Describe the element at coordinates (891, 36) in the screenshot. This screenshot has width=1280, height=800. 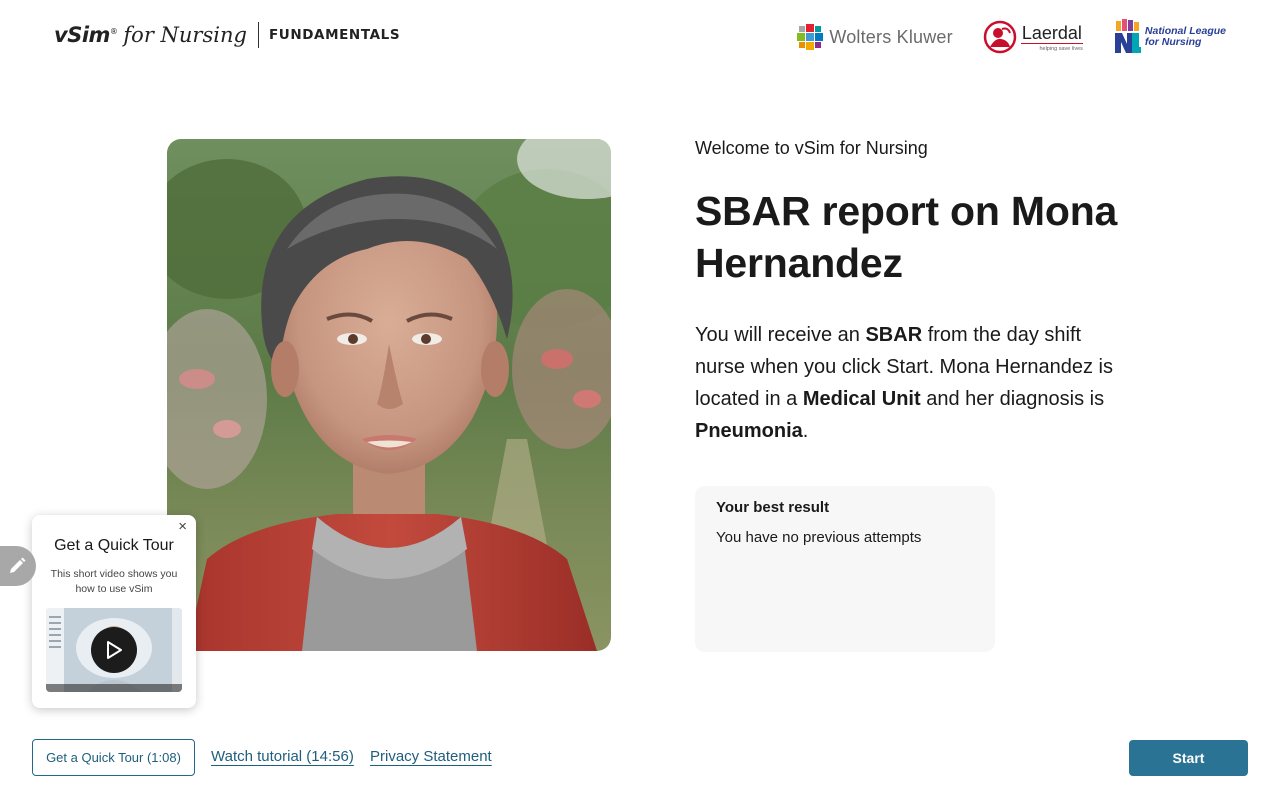
I see `wolters-kluwer-name: Wolters Kluwer` at that location.